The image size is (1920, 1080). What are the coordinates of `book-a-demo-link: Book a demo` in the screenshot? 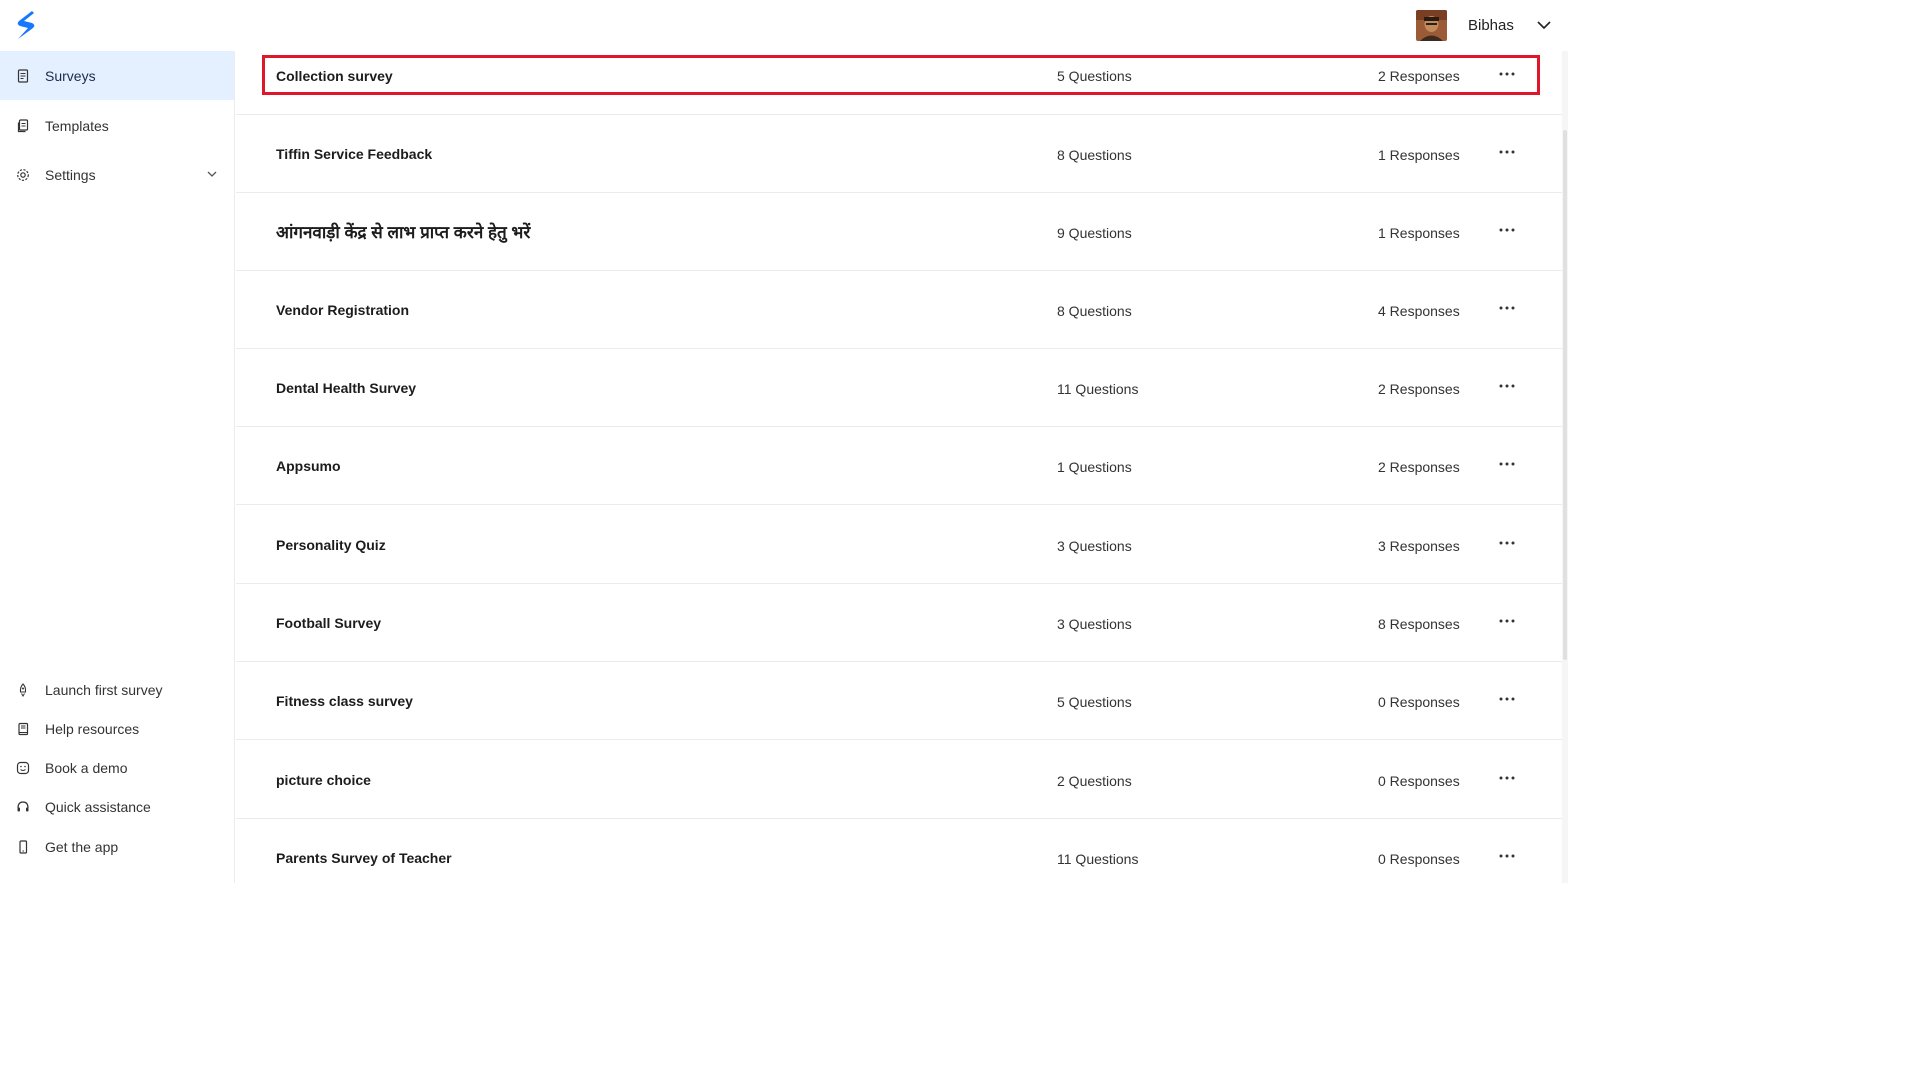 It's located at (117, 768).